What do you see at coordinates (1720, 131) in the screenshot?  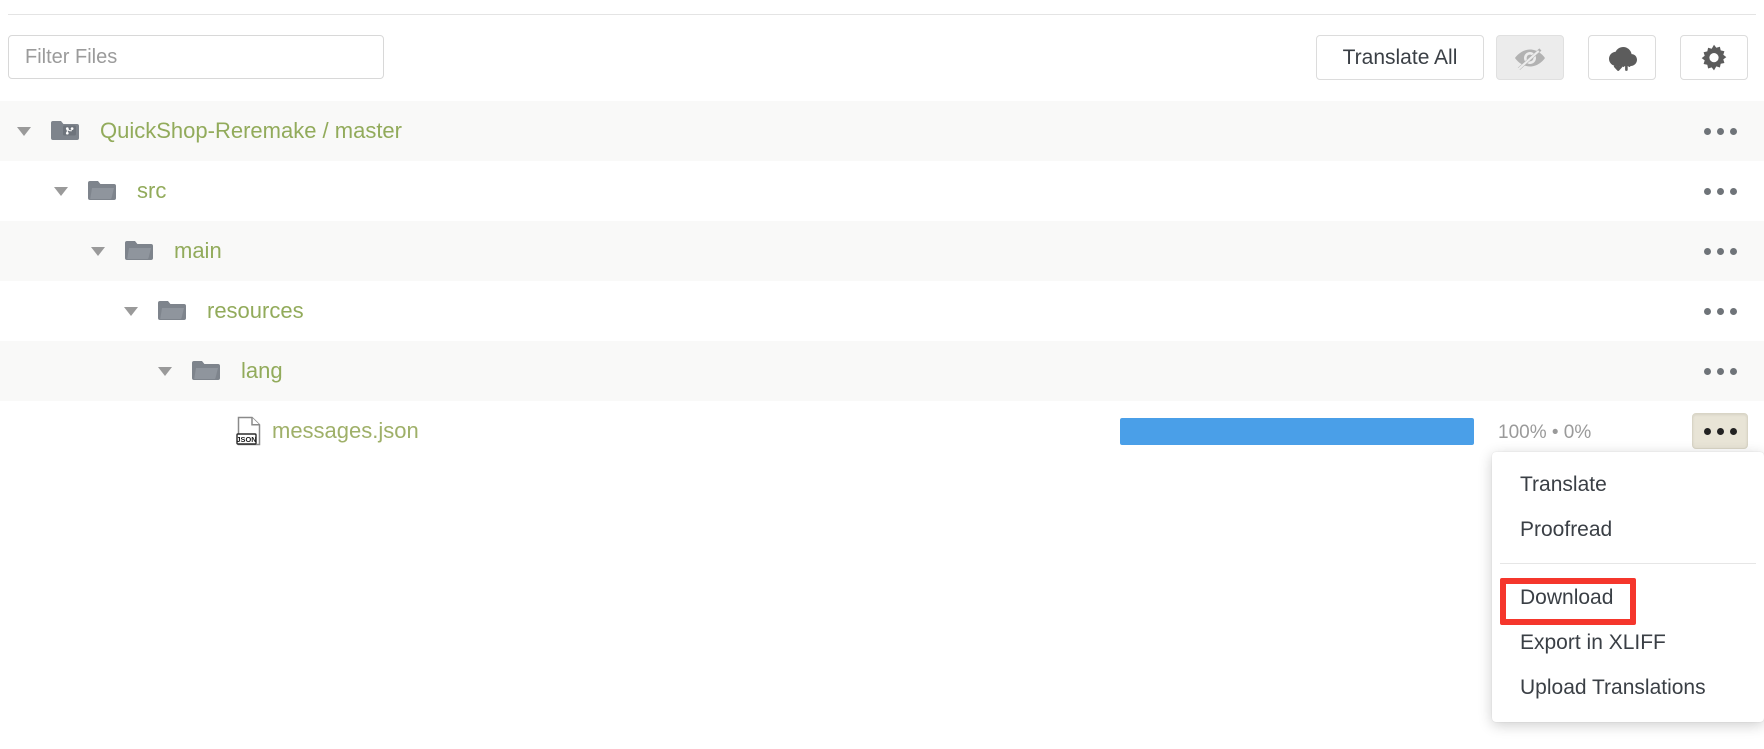 I see `row-actions-button-repo` at bounding box center [1720, 131].